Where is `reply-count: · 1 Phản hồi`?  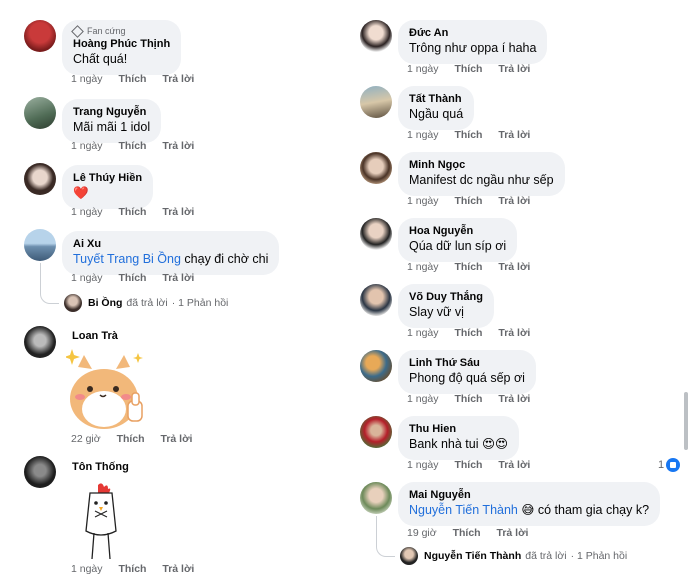
reply-count: · 1 Phản hồi is located at coordinates (599, 556).